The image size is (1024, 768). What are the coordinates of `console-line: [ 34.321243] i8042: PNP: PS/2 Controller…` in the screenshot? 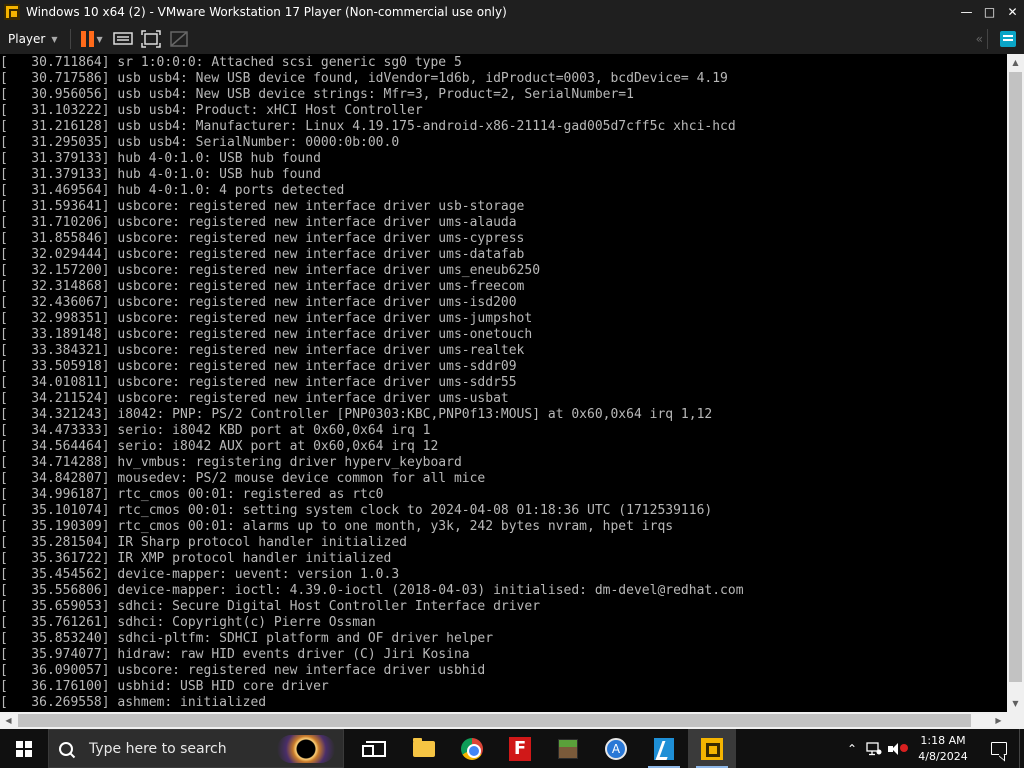 It's located at (356, 414).